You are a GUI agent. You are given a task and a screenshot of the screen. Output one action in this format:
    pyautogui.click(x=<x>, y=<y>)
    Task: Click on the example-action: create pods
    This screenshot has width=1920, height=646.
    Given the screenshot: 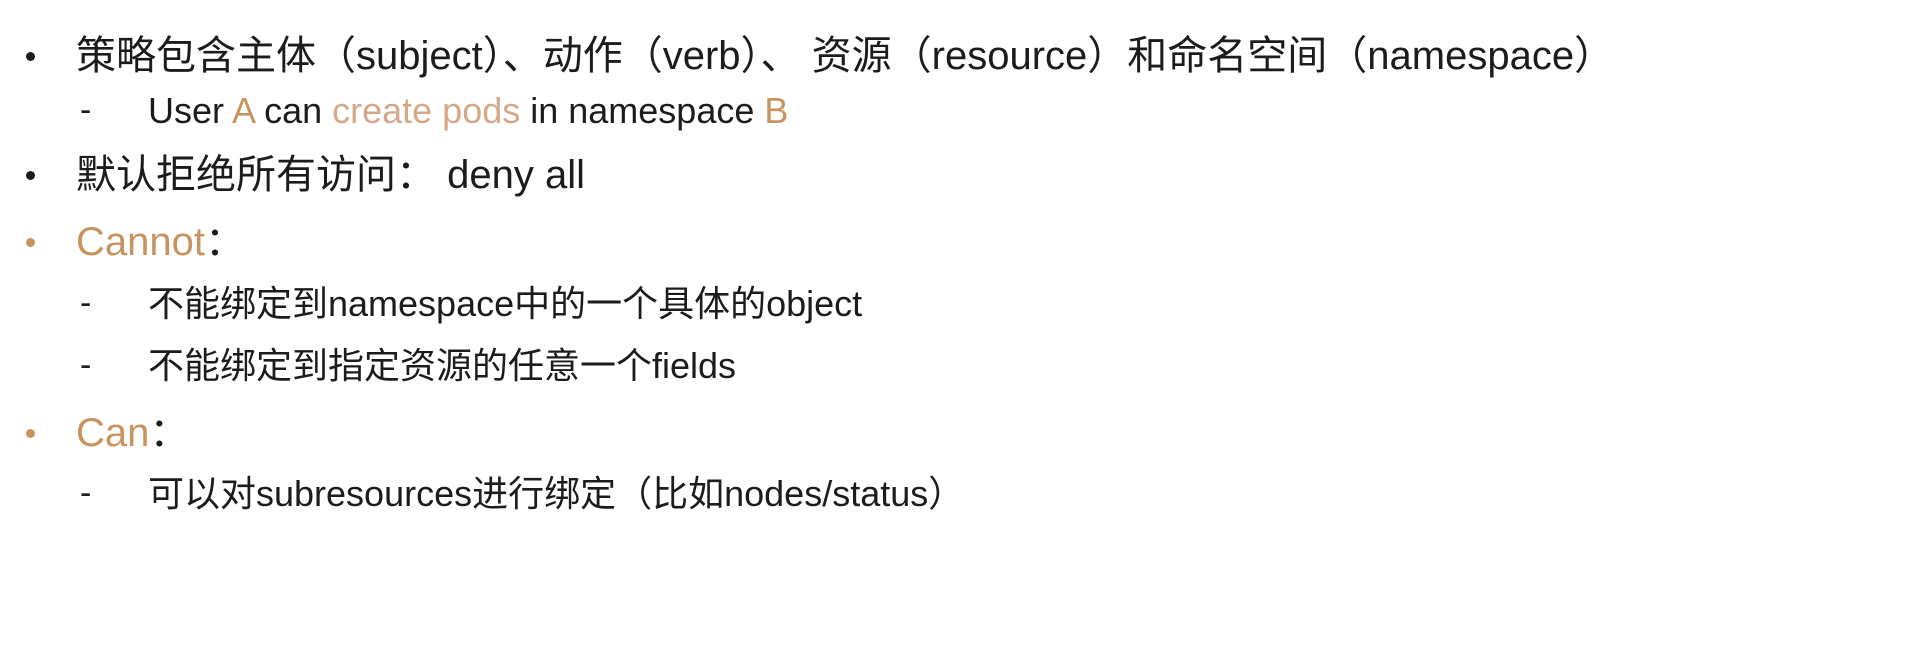 What is the action you would take?
    pyautogui.click(x=426, y=110)
    